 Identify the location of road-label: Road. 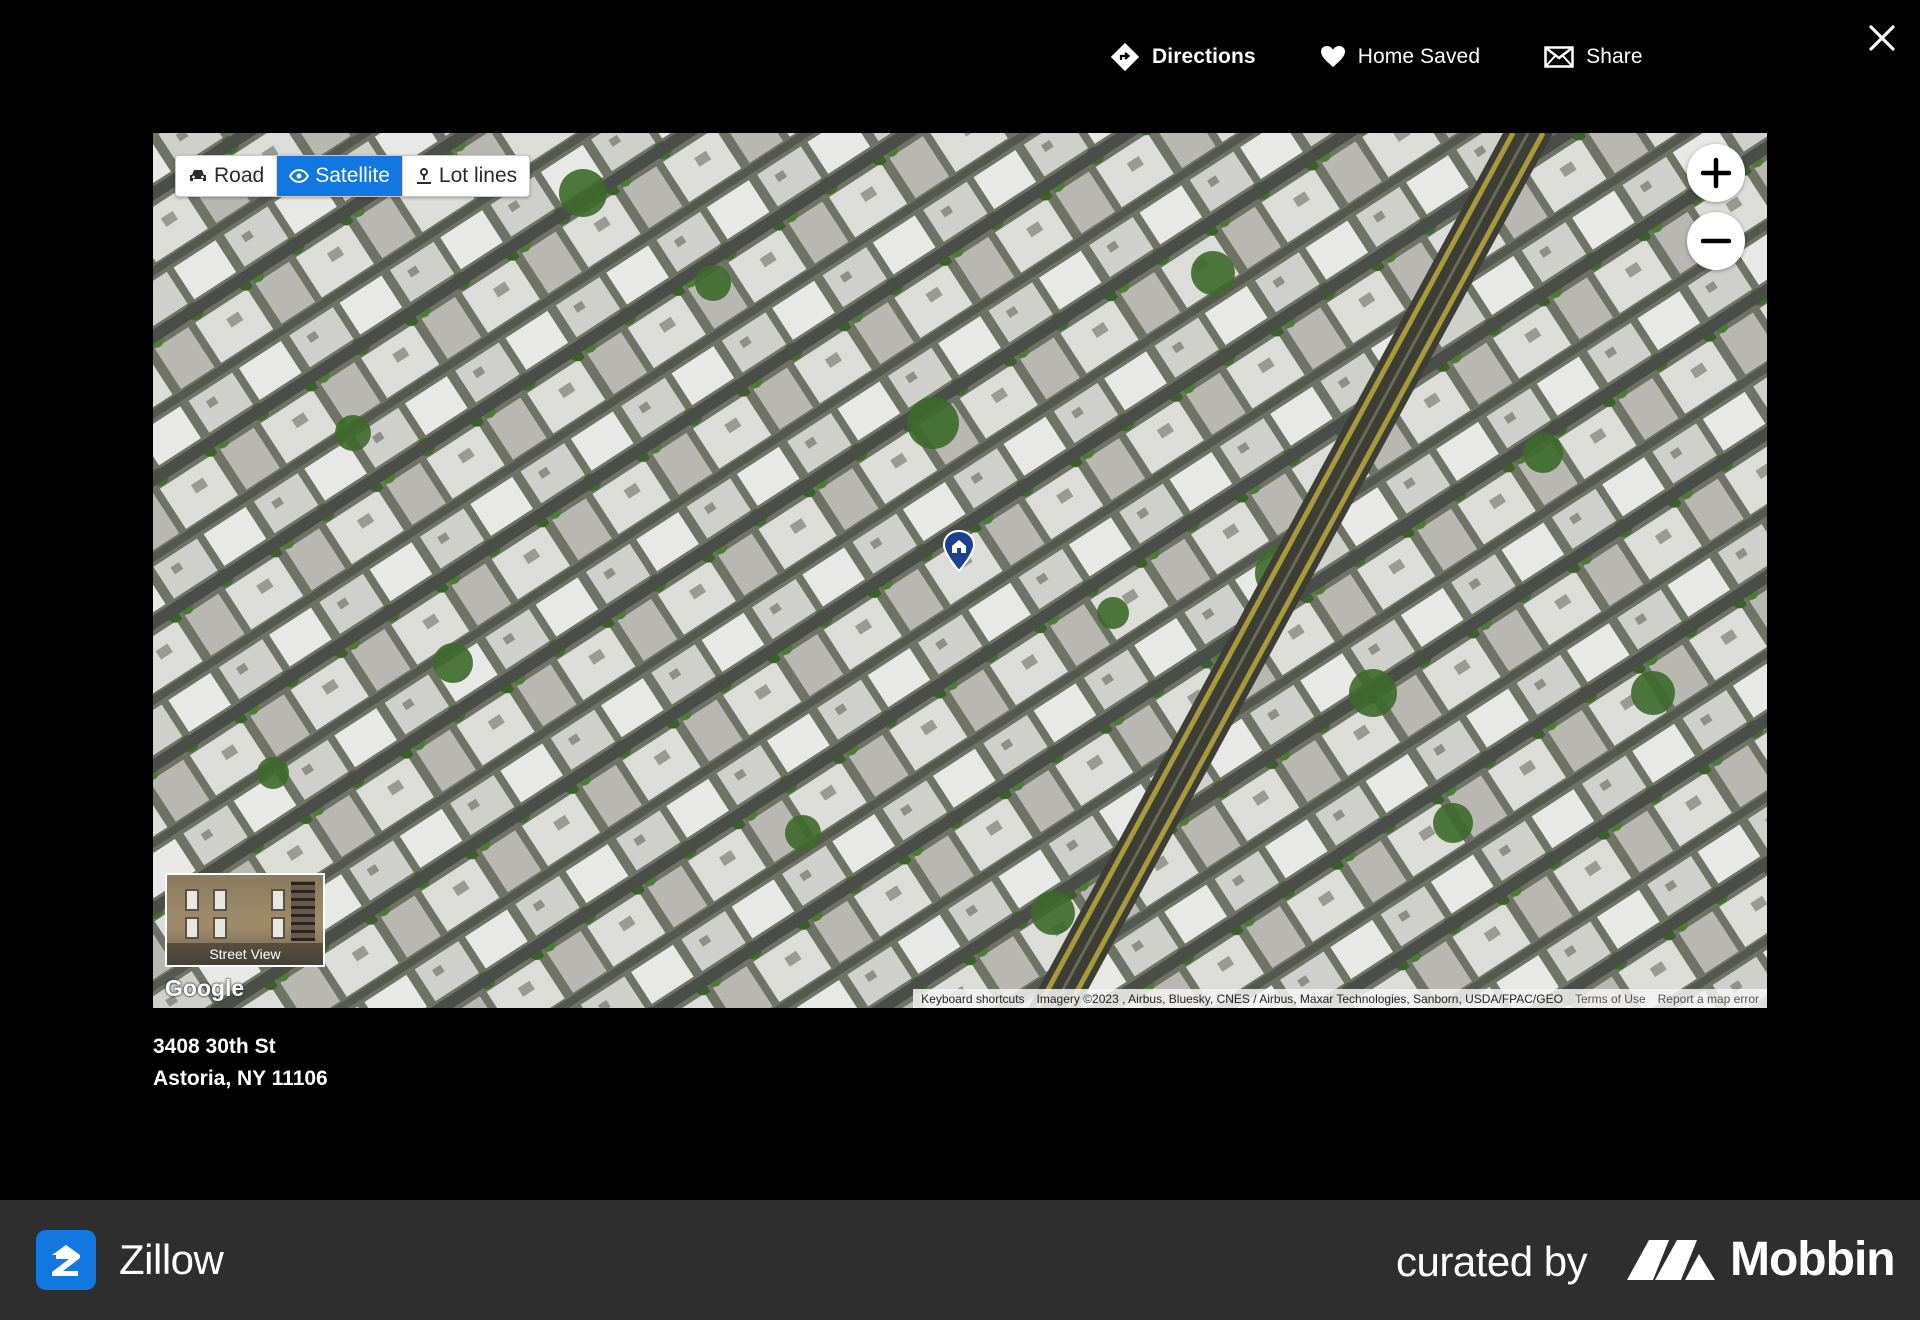
(239, 175).